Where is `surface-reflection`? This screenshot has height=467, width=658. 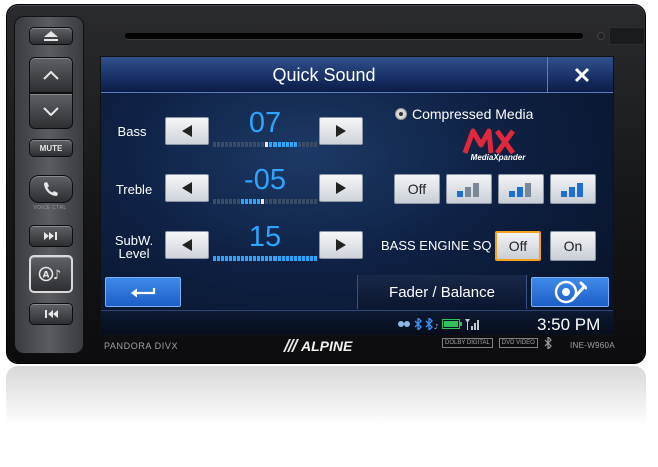 surface-reflection is located at coordinates (326, 396).